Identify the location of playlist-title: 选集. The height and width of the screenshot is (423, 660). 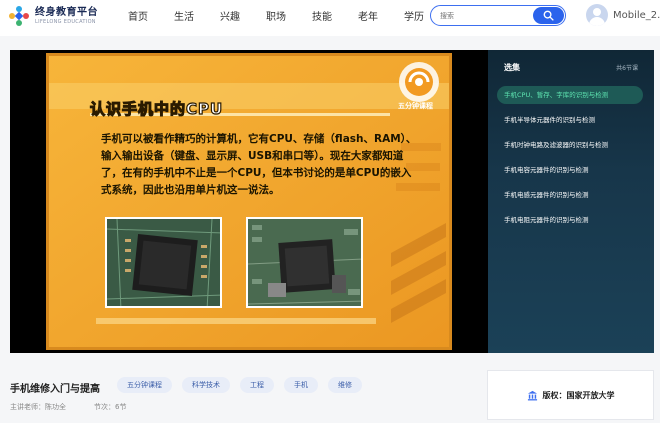
(512, 67).